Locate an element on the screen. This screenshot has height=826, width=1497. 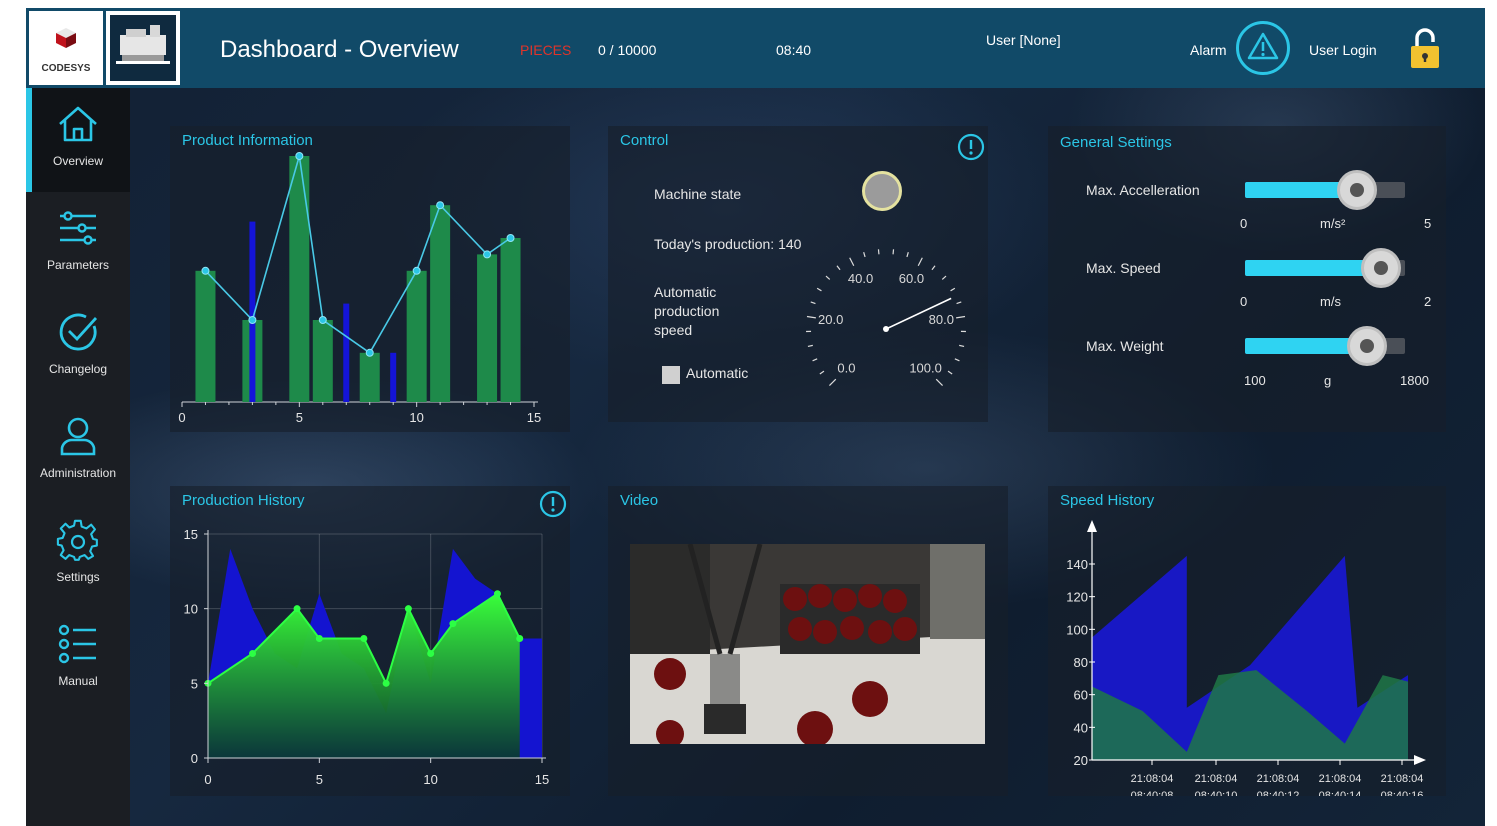
max-acceleration-slider is located at coordinates (1325, 190).